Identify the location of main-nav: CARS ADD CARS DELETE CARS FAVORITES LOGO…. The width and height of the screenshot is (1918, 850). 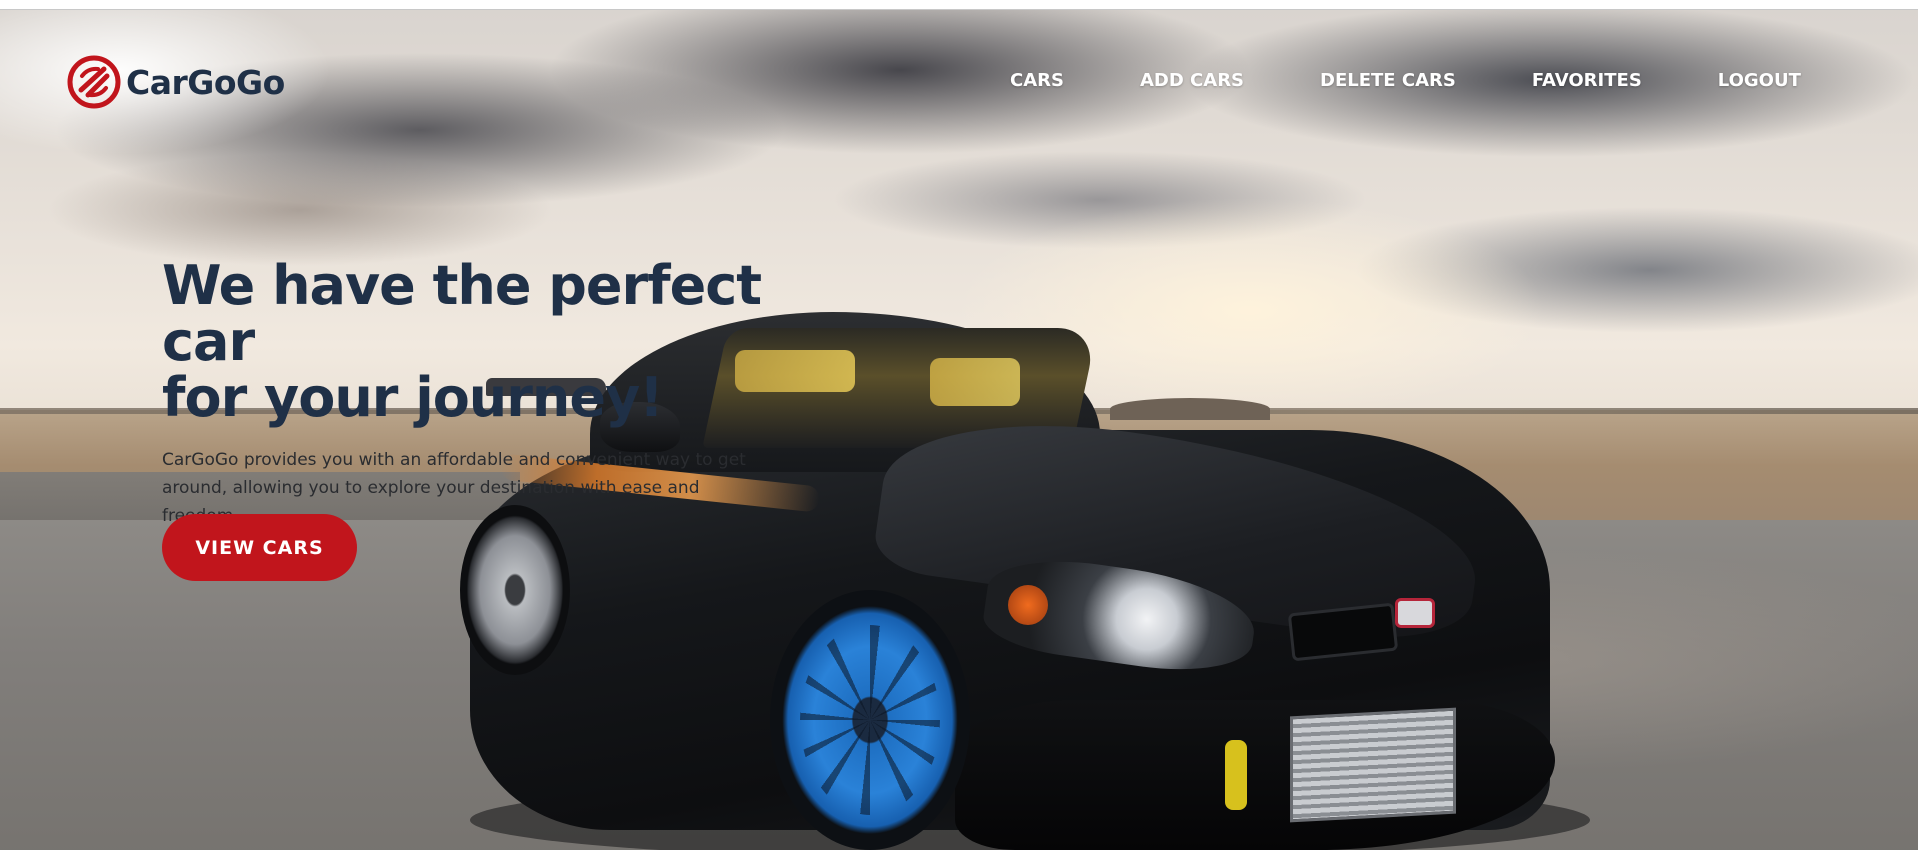
(1405, 80).